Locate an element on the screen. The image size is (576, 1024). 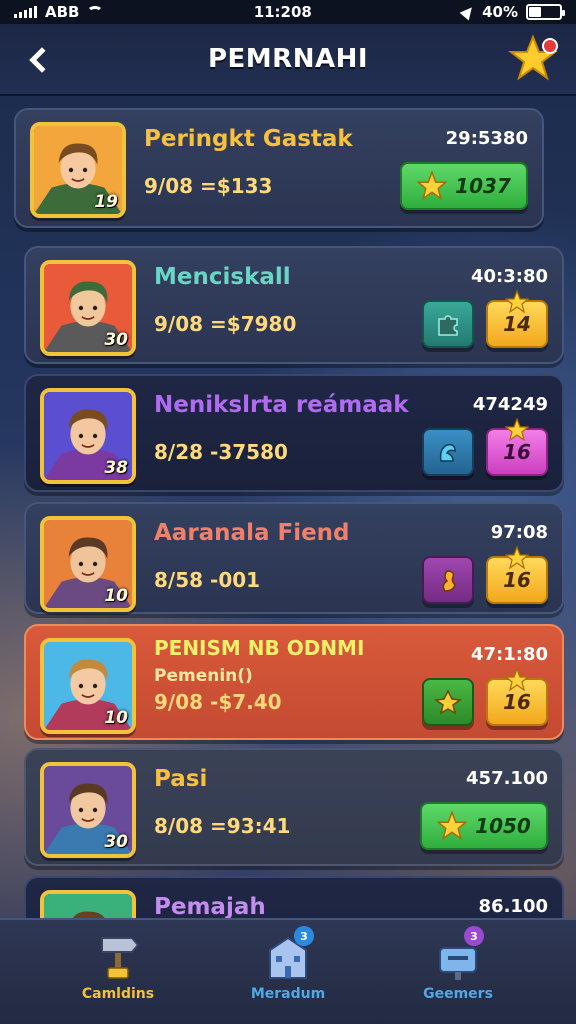
player-score: 9/08 =$7980 is located at coordinates (225, 324).